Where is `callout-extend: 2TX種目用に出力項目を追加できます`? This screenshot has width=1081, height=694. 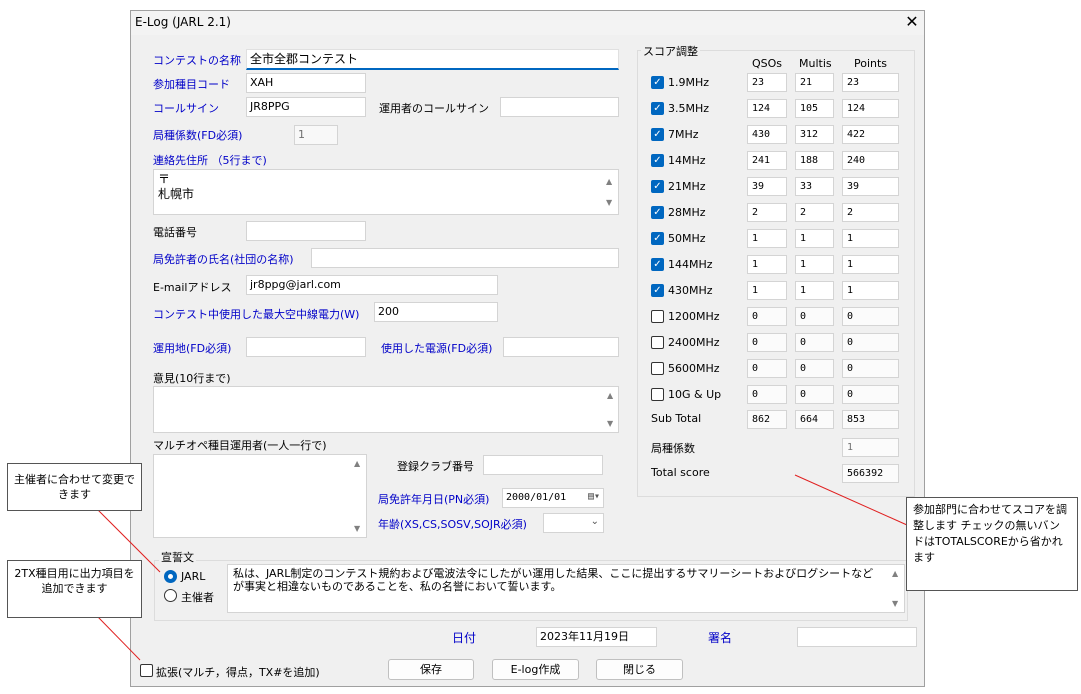 callout-extend: 2TX種目用に出力項目を追加できます is located at coordinates (74, 589).